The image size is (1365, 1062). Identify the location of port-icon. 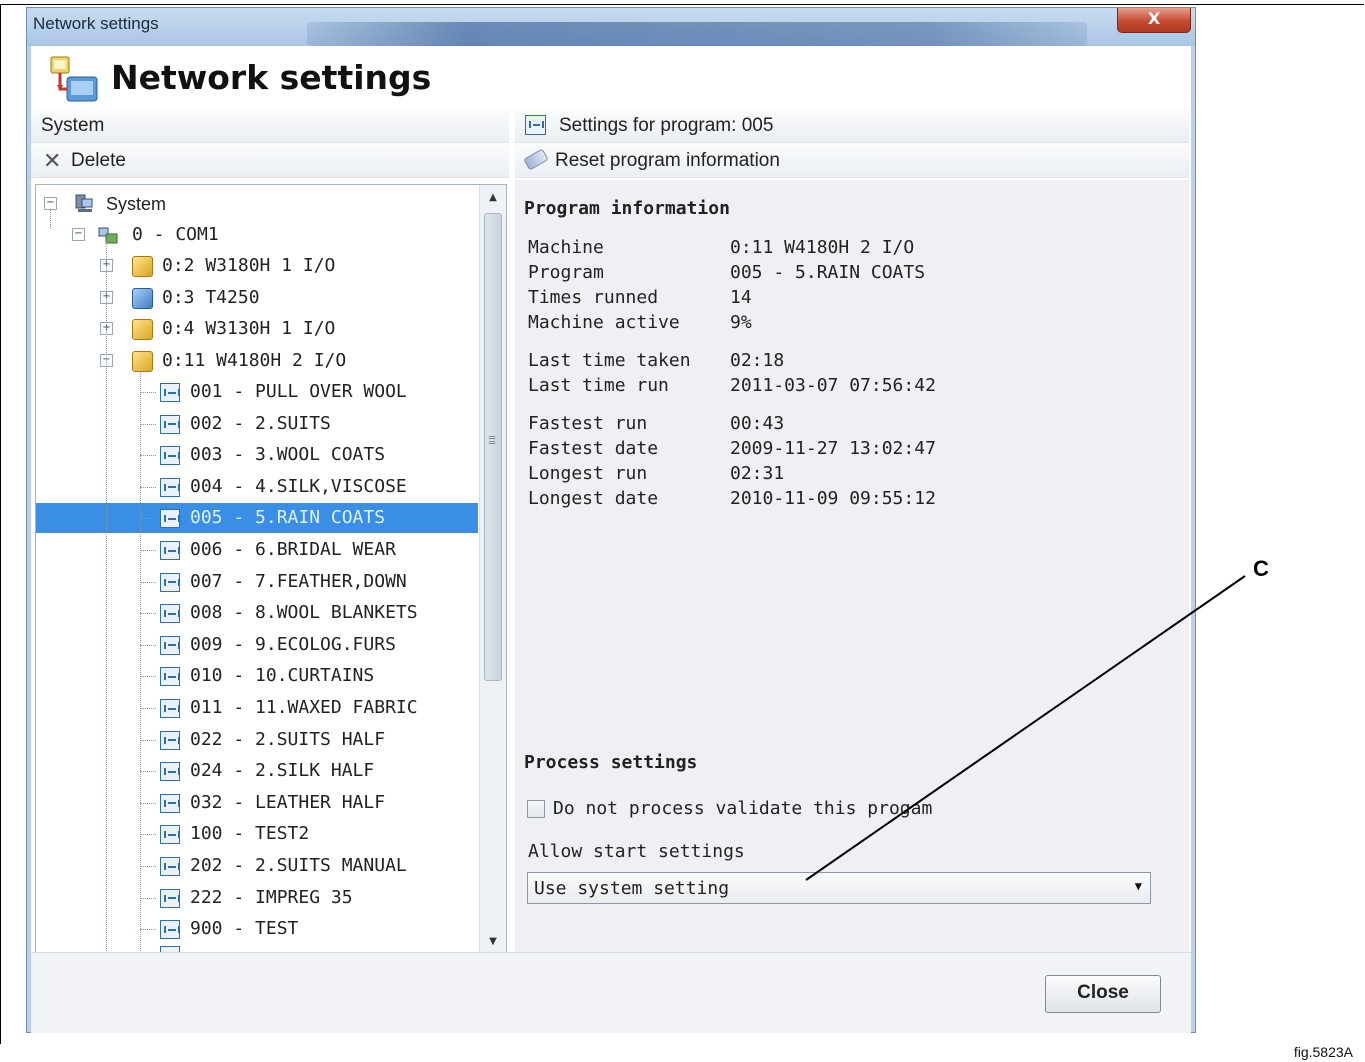
(108, 235).